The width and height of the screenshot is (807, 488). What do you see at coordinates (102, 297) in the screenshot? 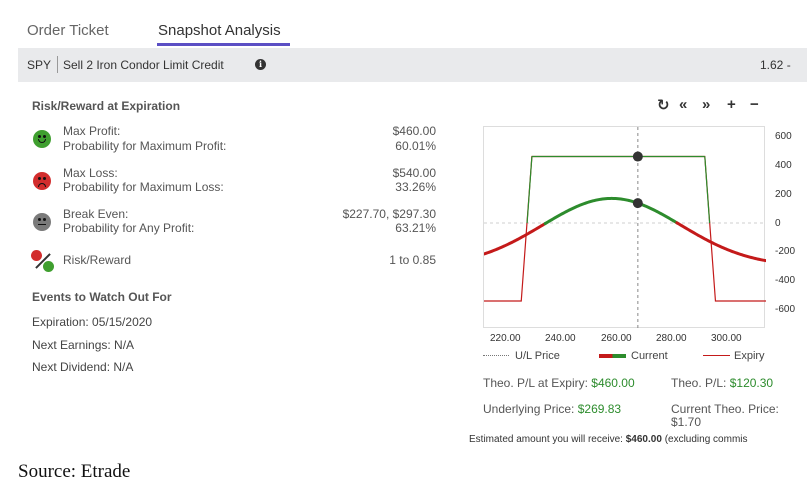
I see `events-title: Events to Watch Out For` at bounding box center [102, 297].